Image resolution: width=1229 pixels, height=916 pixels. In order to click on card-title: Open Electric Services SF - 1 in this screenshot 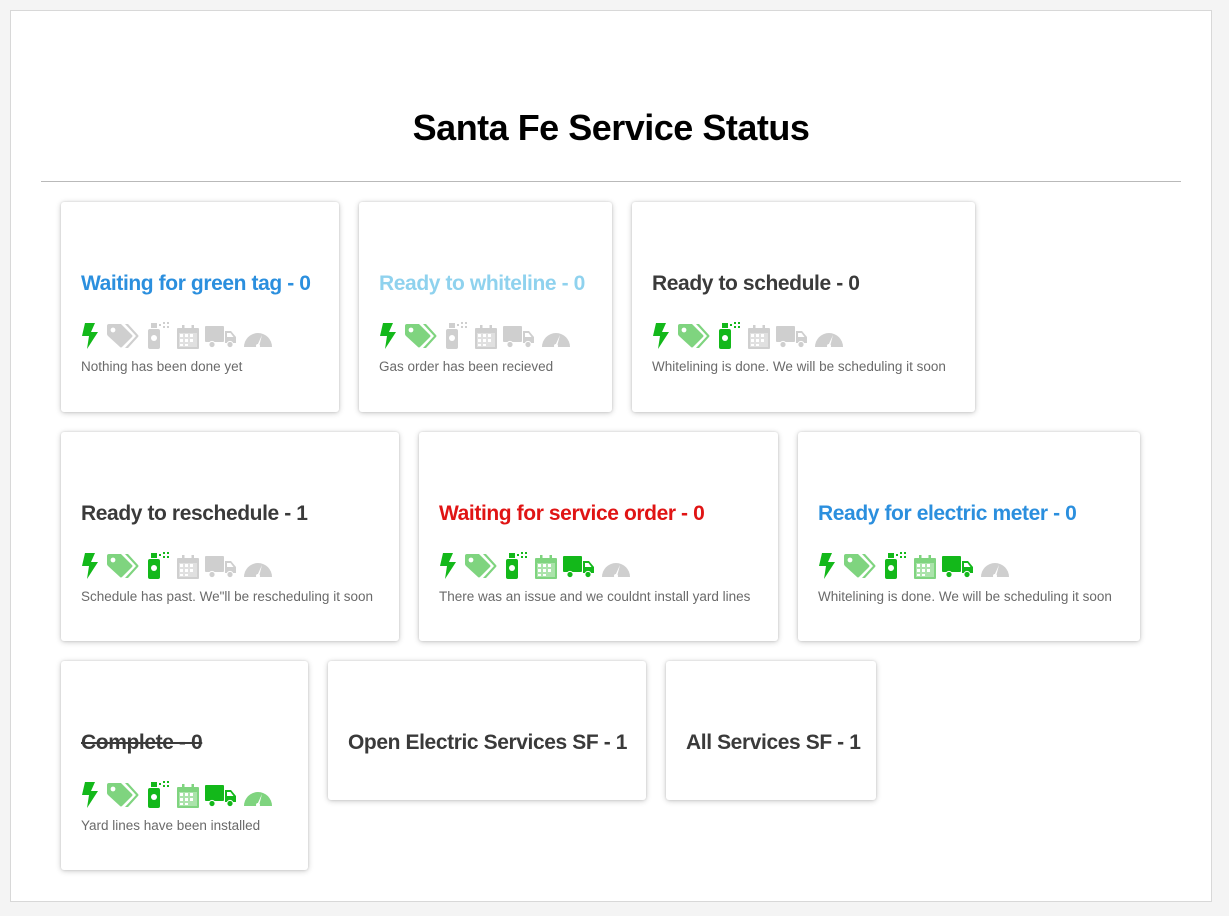, I will do `click(488, 742)`.